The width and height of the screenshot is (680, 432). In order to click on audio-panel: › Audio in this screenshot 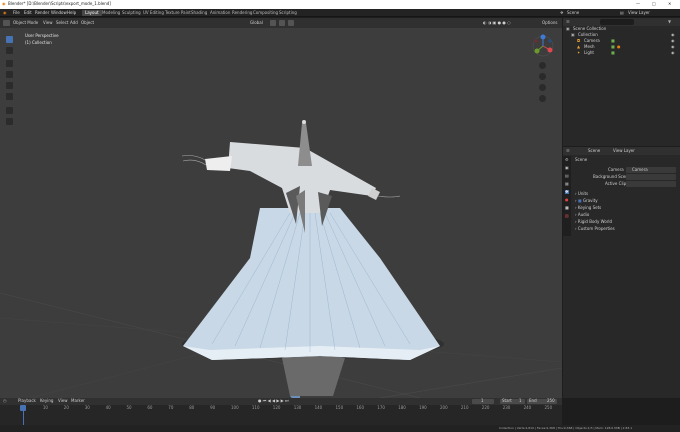, I will do `click(582, 215)`.